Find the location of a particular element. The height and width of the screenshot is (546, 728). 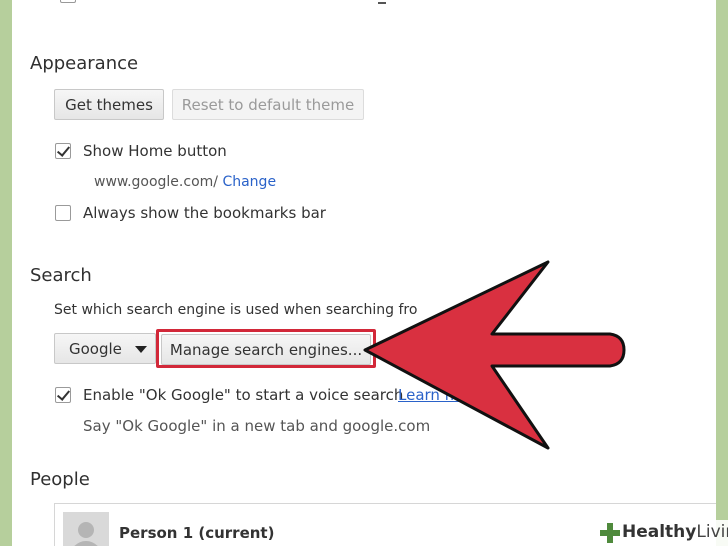

watermark-text: HealthyLiving is located at coordinates (675, 532).